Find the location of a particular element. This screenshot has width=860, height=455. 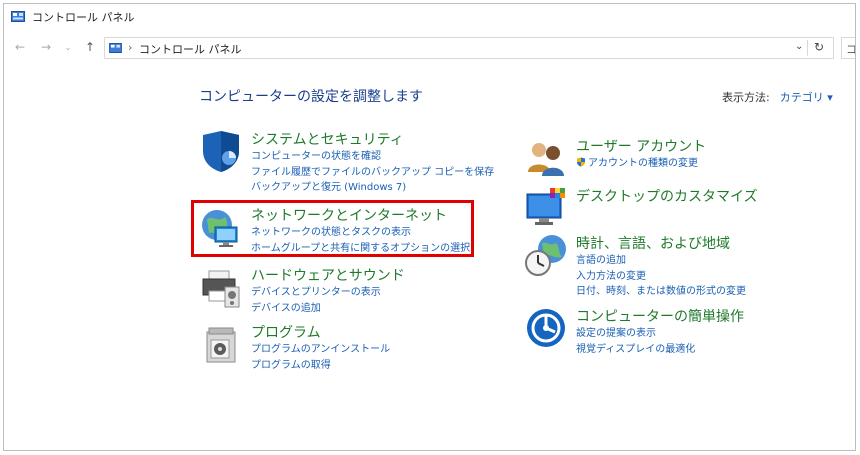

search-placeholder: コン is located at coordinates (851, 49).